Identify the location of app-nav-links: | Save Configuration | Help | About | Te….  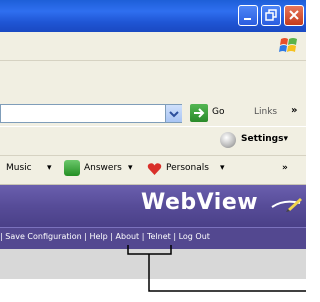
(105, 236).